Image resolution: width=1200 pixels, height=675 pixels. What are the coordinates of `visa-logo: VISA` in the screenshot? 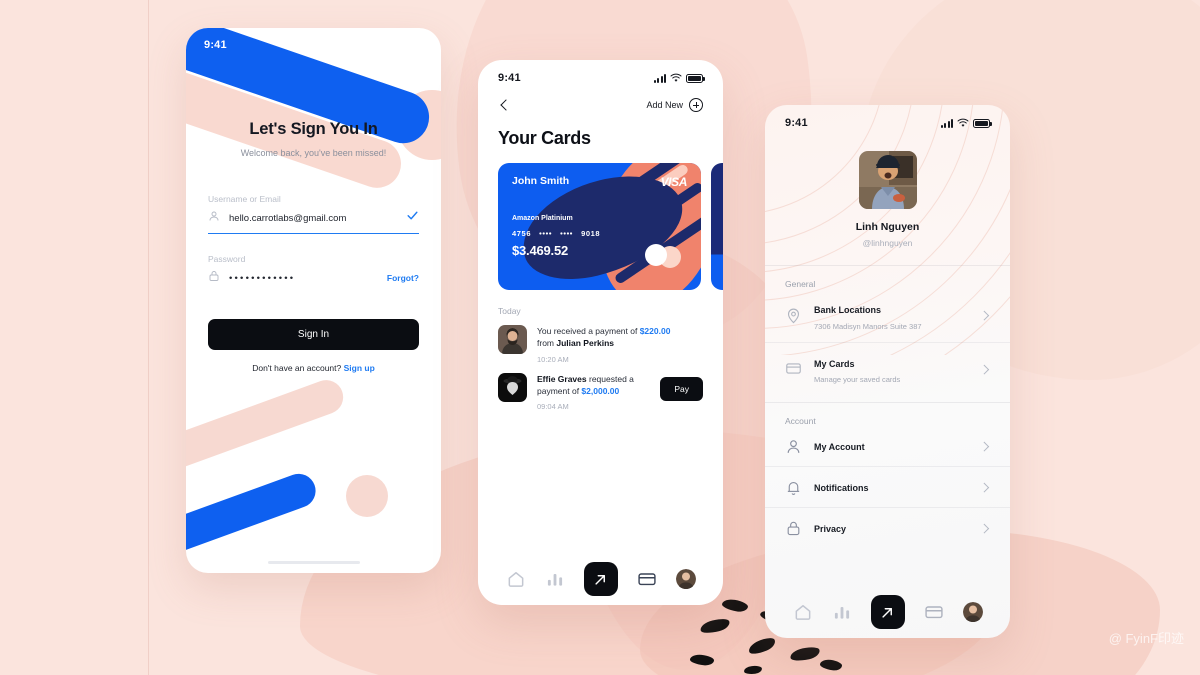 It's located at (674, 182).